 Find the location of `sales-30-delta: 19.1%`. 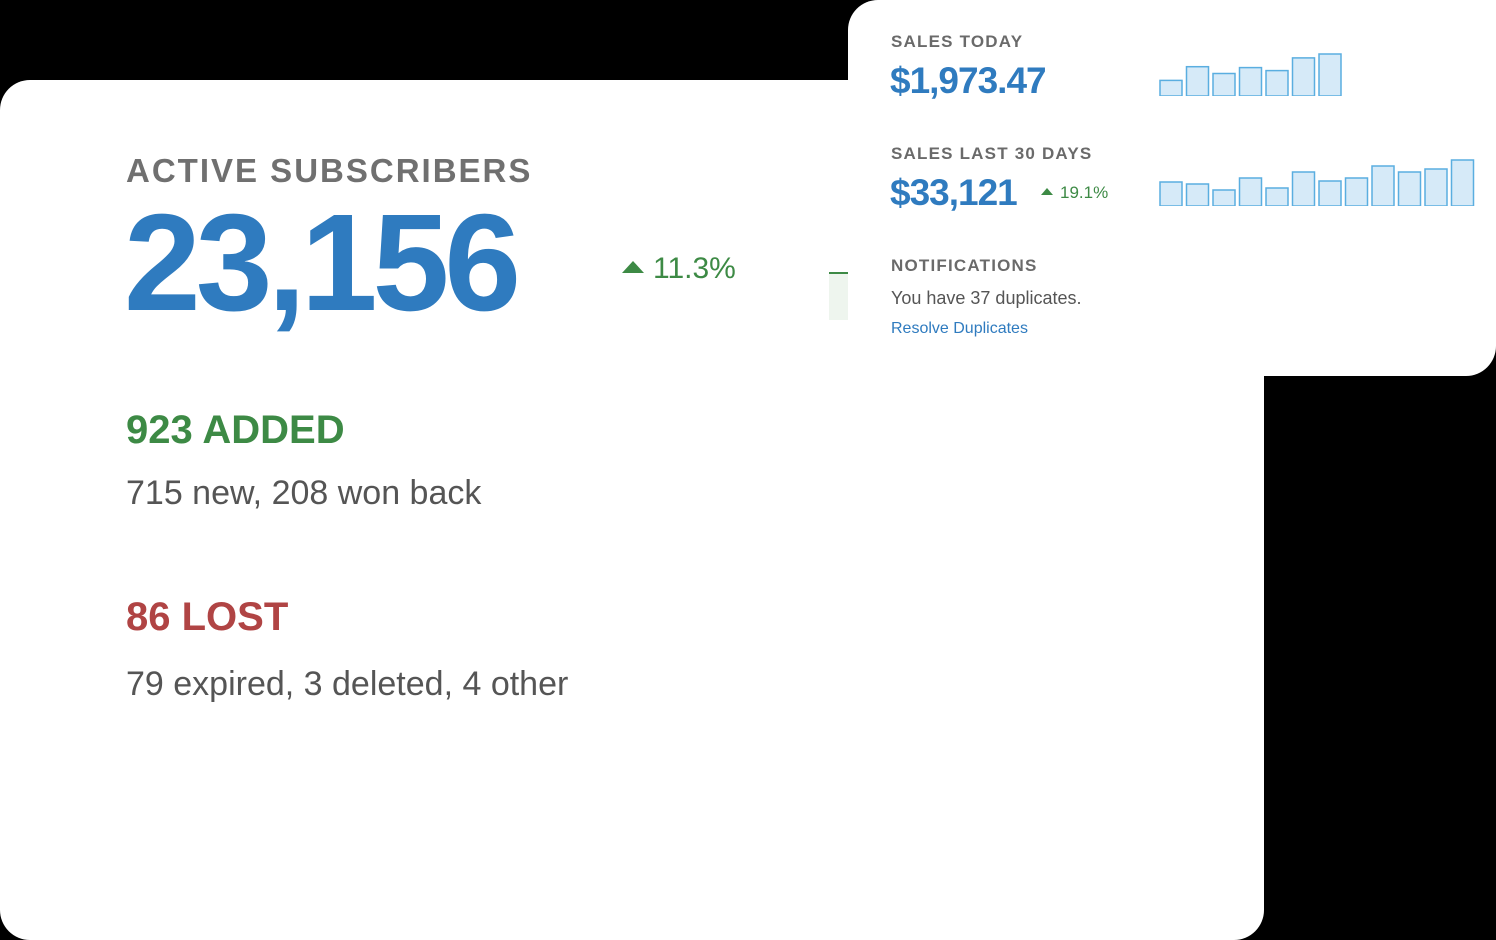

sales-30-delta: 19.1% is located at coordinates (1074, 193).